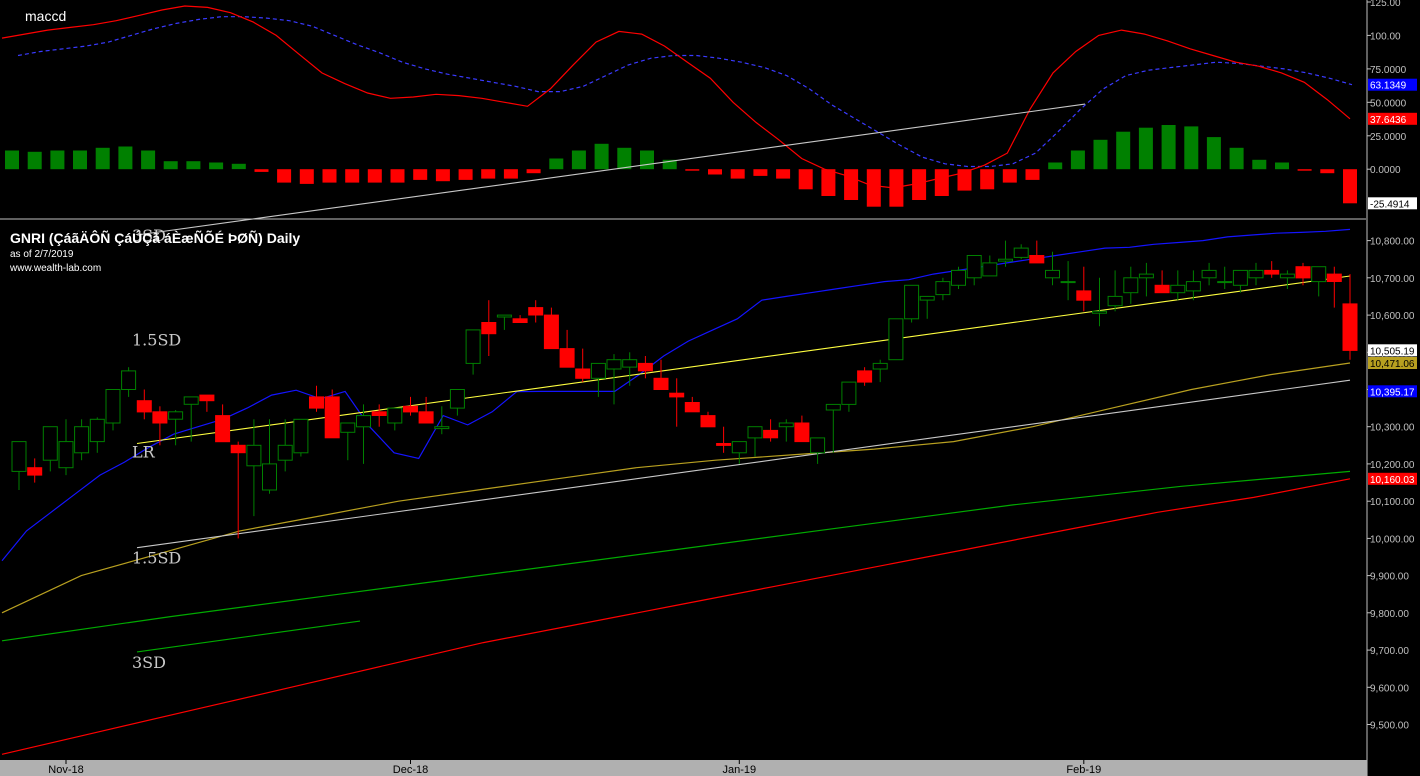  Describe the element at coordinates (1389, 688) in the screenshot. I see `price-y-tick-label: 9,600.00` at that location.